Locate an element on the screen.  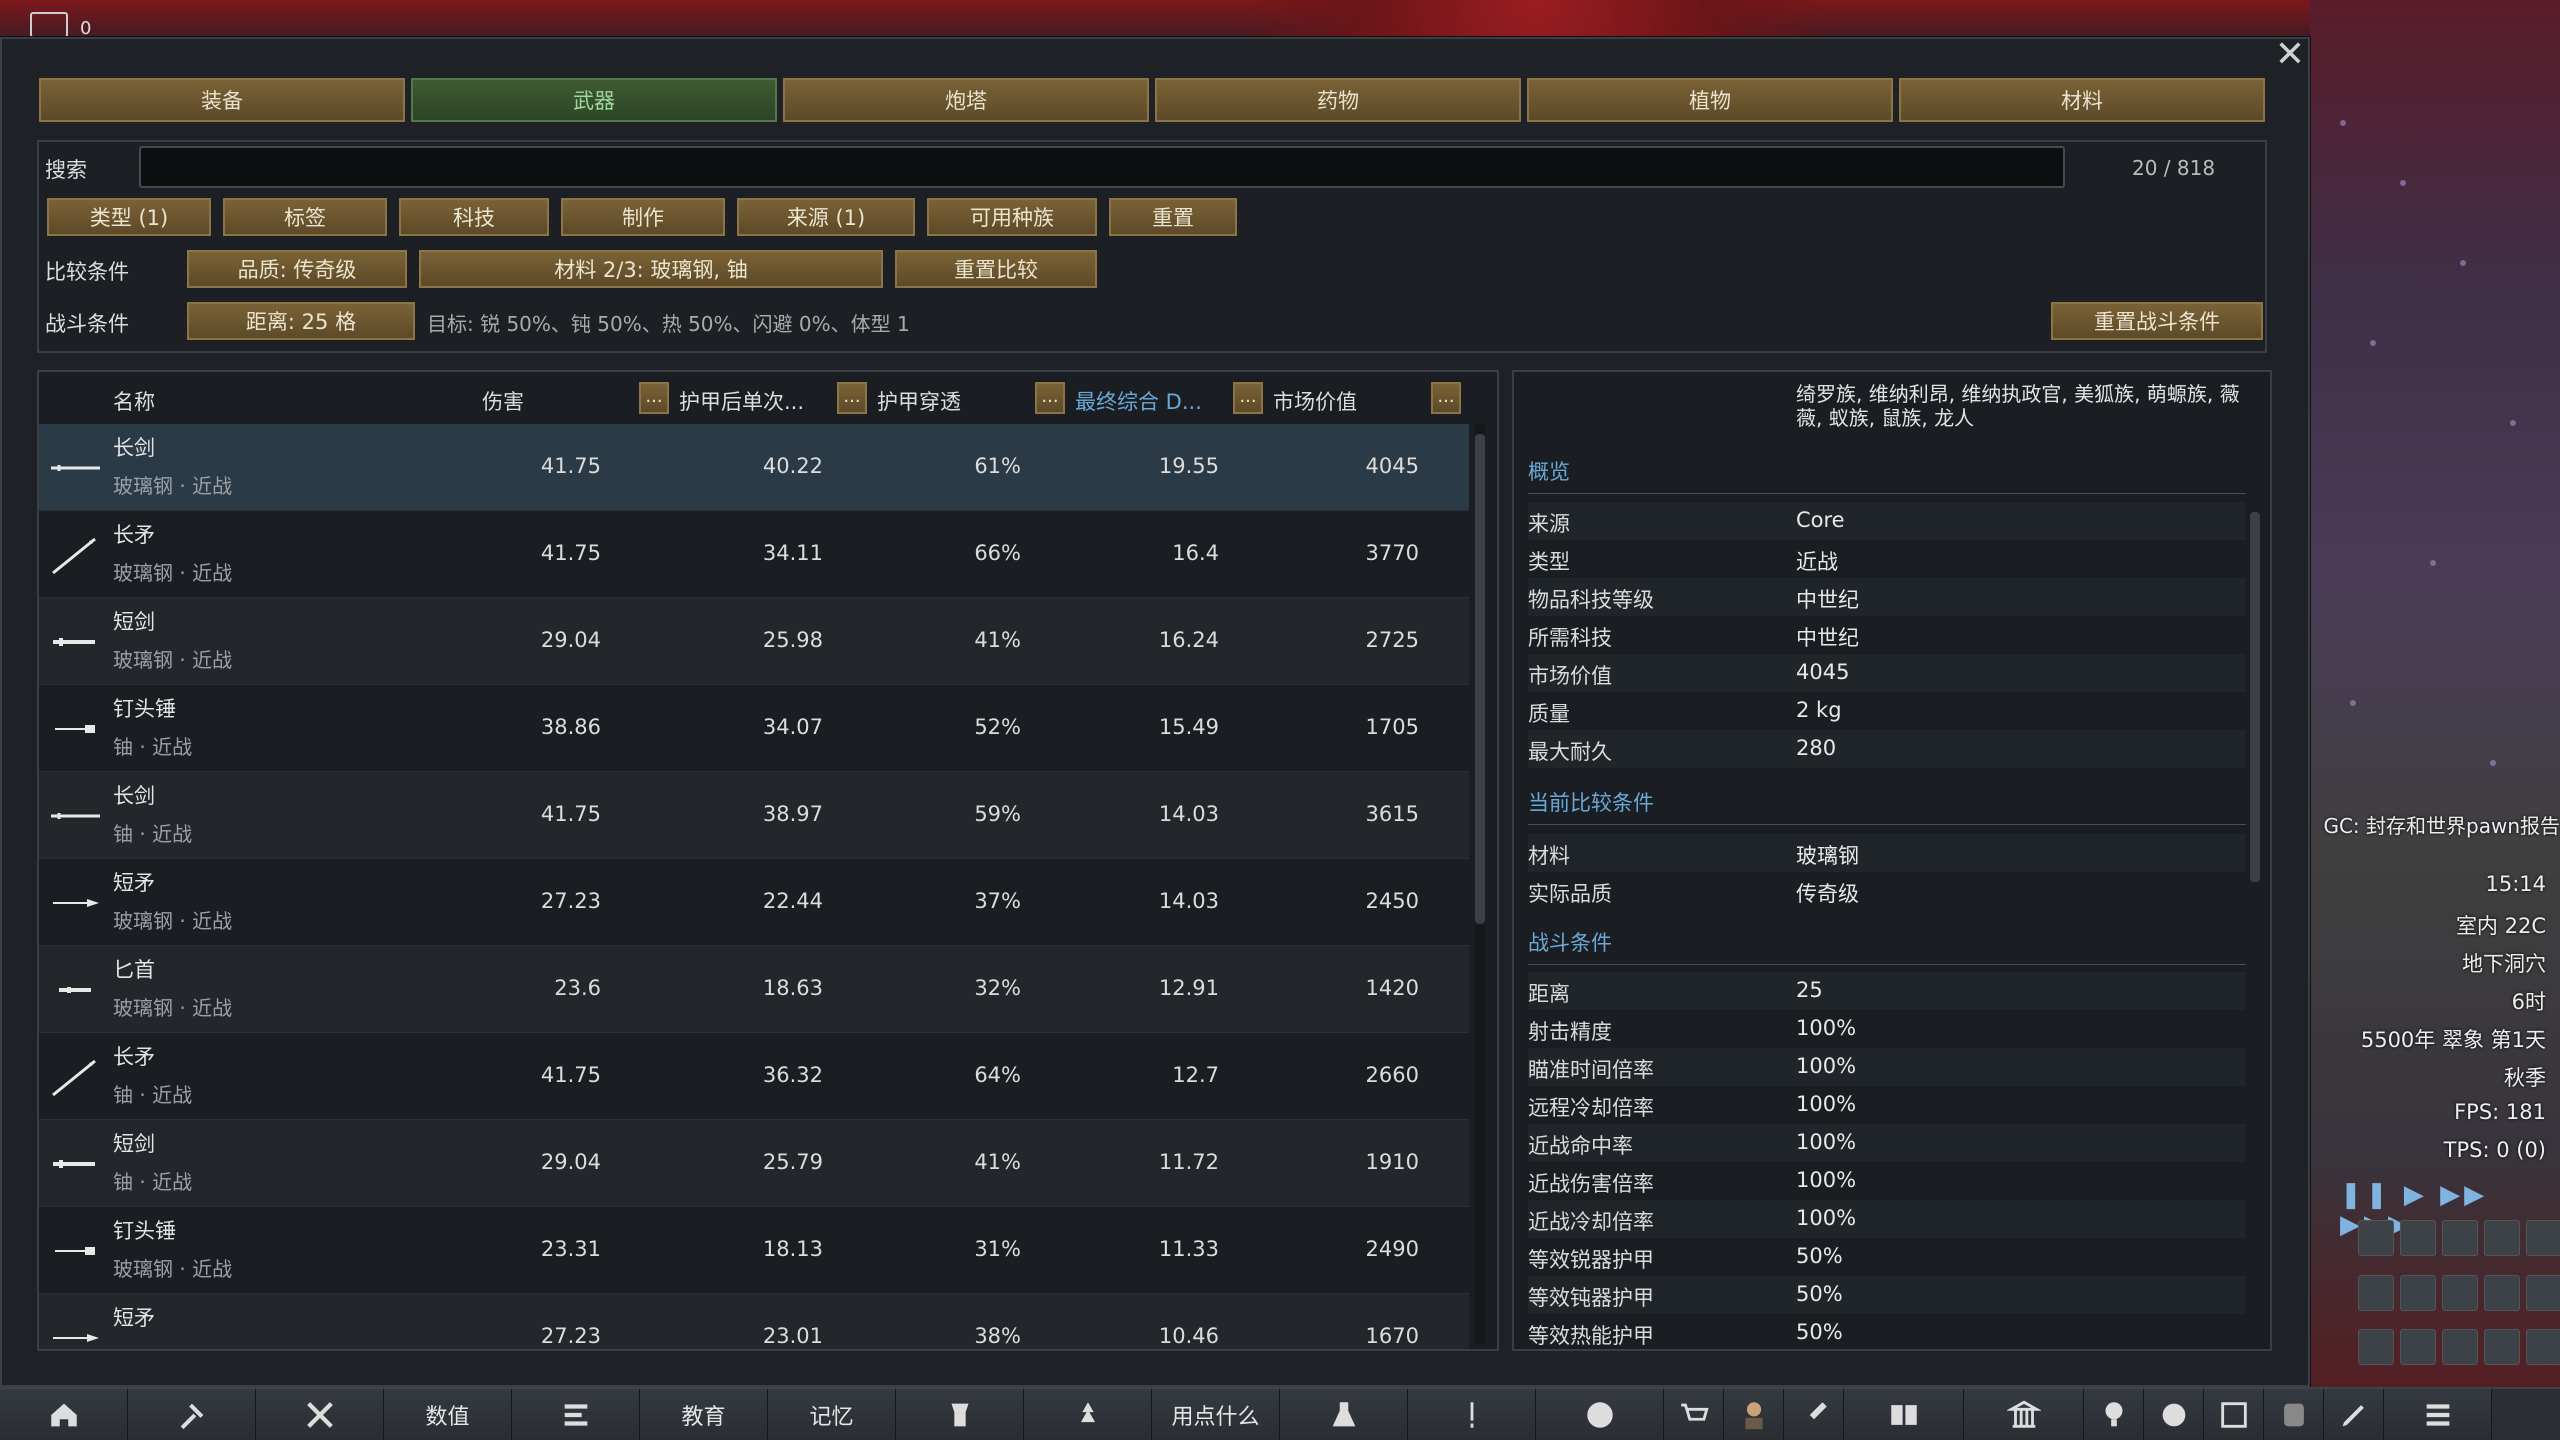
tab-apparel: 装备 is located at coordinates (222, 100).